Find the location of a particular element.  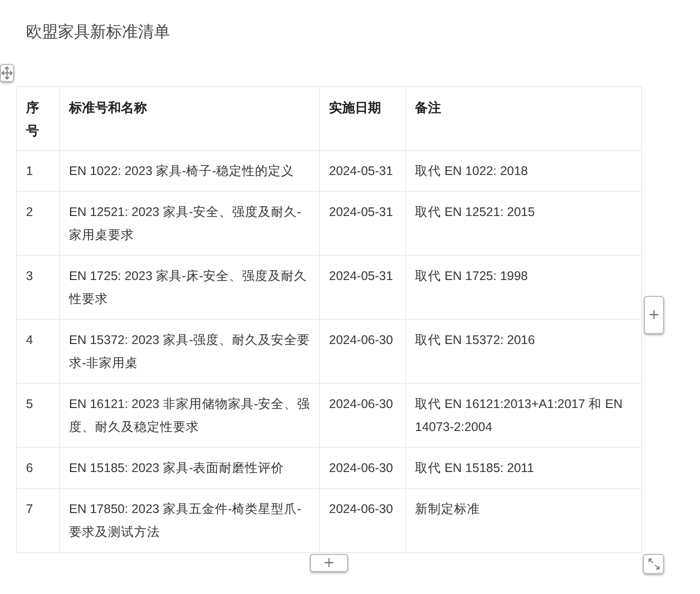

table-cell: 新制定标准 is located at coordinates (524, 520).